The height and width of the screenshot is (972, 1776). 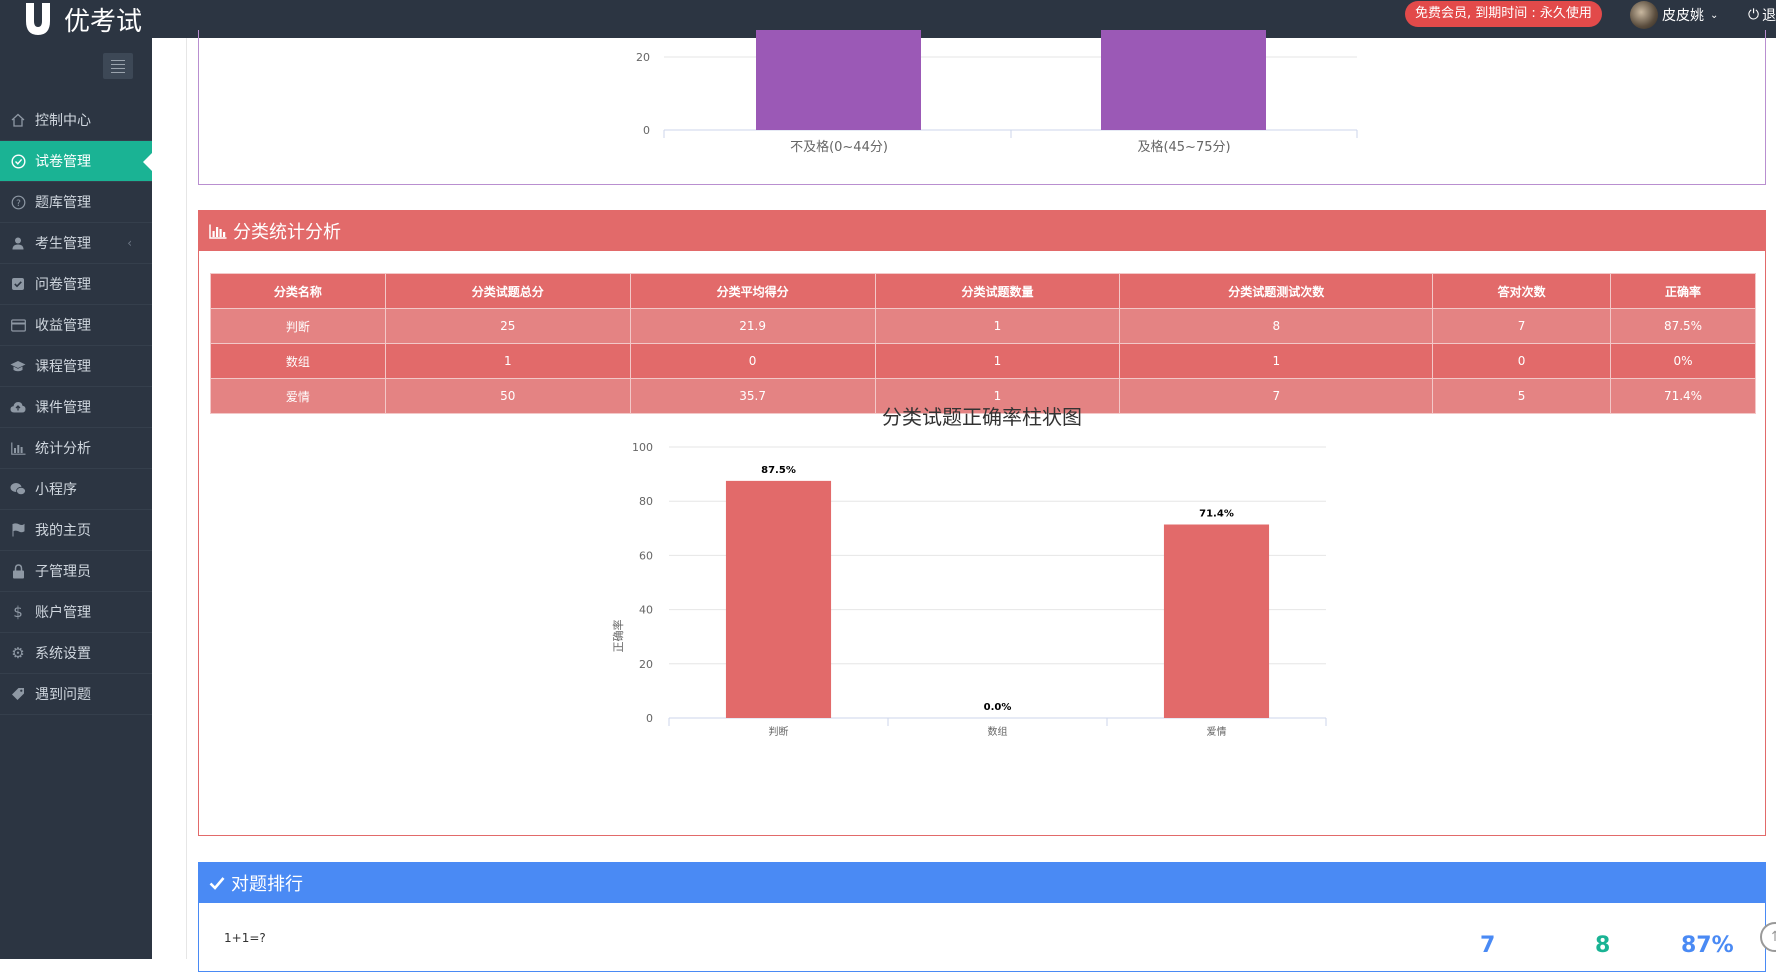 I want to click on table-row: 判断 25 21.9 1 8 7 87.5%, so click(x=983, y=326).